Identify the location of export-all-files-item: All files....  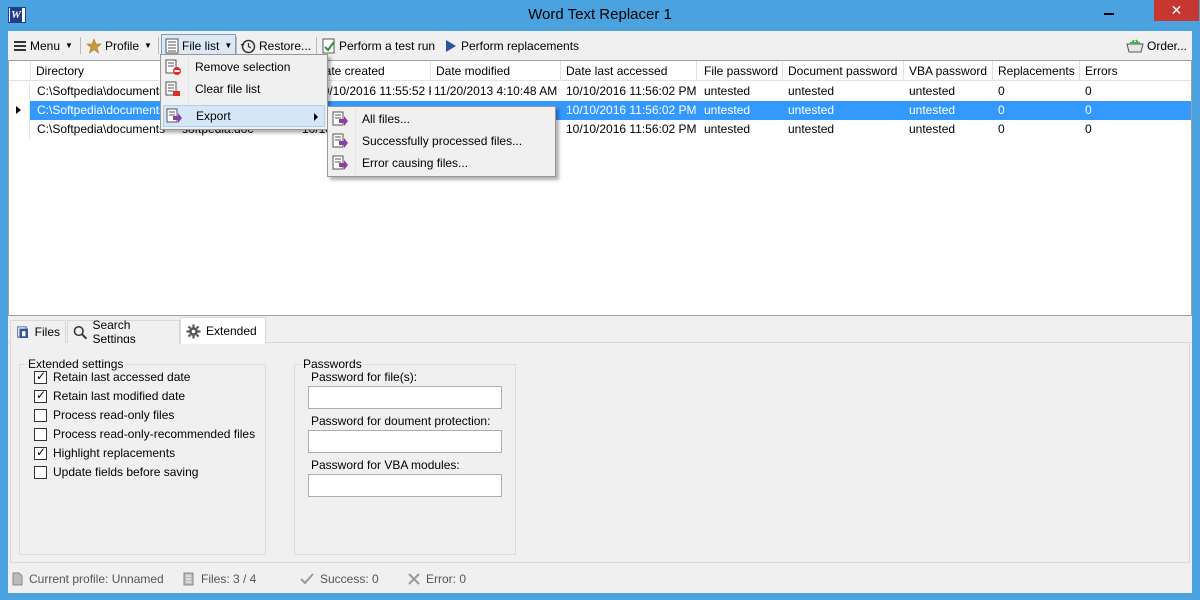
(441, 120).